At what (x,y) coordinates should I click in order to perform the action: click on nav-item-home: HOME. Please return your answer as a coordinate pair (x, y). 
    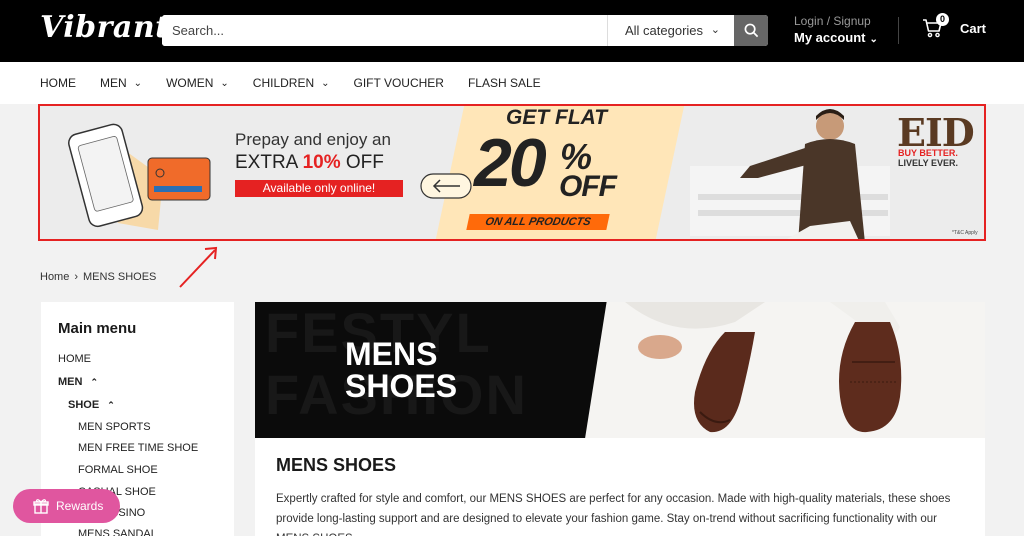
    Looking at the image, I should click on (58, 83).